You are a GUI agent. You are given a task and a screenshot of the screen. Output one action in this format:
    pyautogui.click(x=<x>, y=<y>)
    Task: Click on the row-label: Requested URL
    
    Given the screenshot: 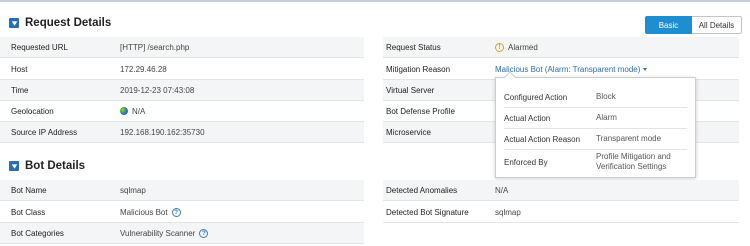 What is the action you would take?
    pyautogui.click(x=39, y=47)
    